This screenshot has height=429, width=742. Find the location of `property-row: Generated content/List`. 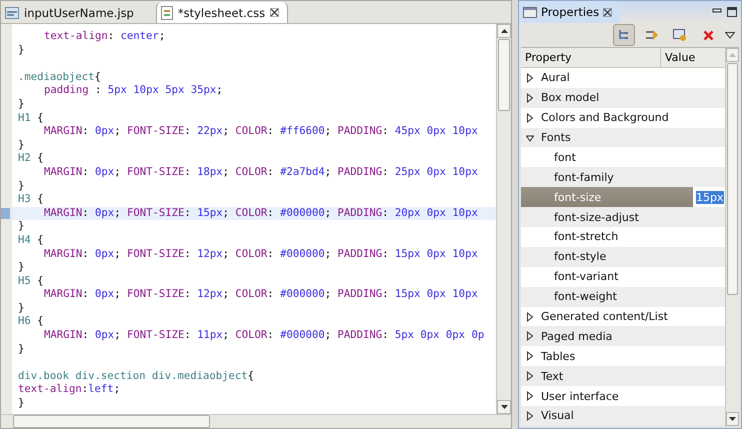

property-row: Generated content/List is located at coordinates (623, 316).